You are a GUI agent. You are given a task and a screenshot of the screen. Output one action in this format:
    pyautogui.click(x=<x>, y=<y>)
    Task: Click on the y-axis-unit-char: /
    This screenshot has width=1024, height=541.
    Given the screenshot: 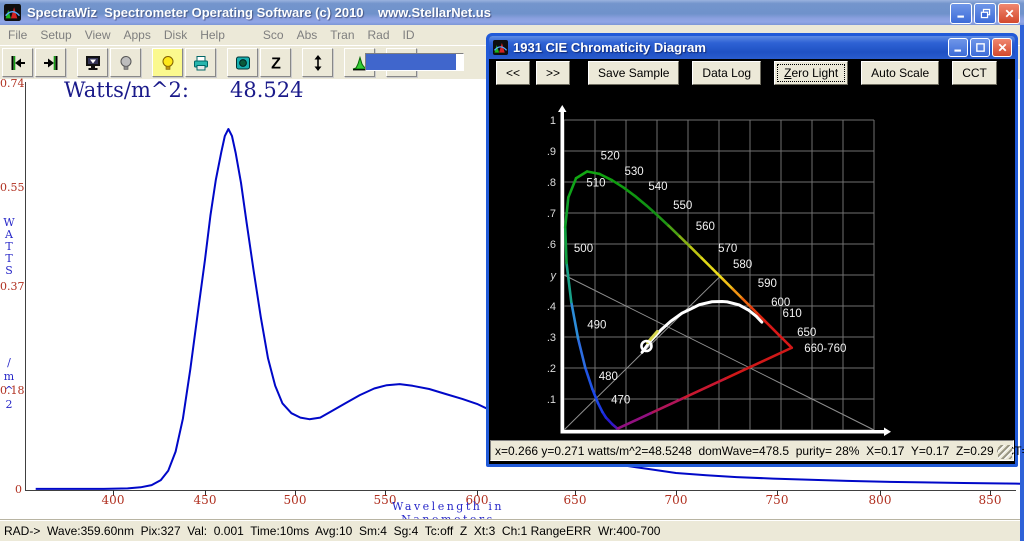 What is the action you would take?
    pyautogui.click(x=9, y=362)
    